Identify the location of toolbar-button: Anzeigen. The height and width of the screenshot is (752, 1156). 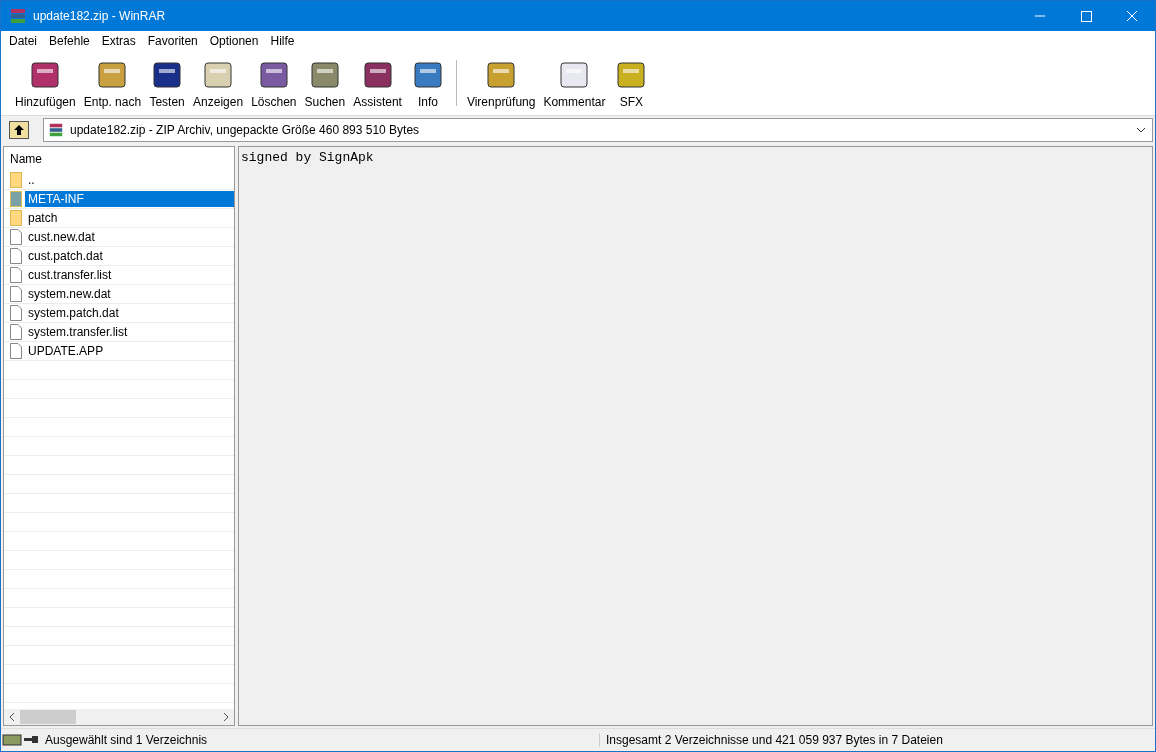
(218, 83).